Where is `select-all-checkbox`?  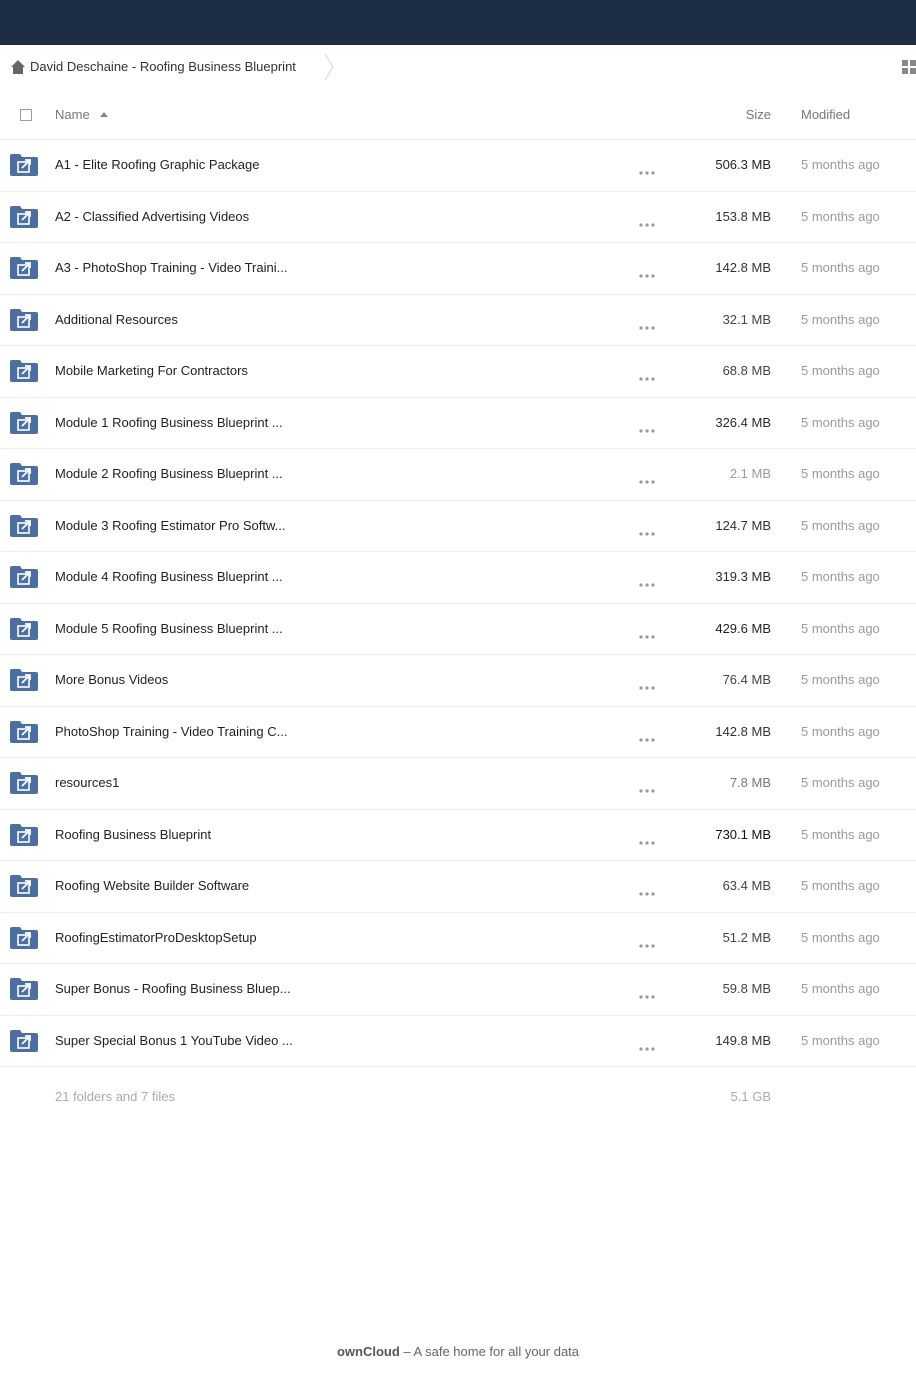 select-all-checkbox is located at coordinates (26, 115).